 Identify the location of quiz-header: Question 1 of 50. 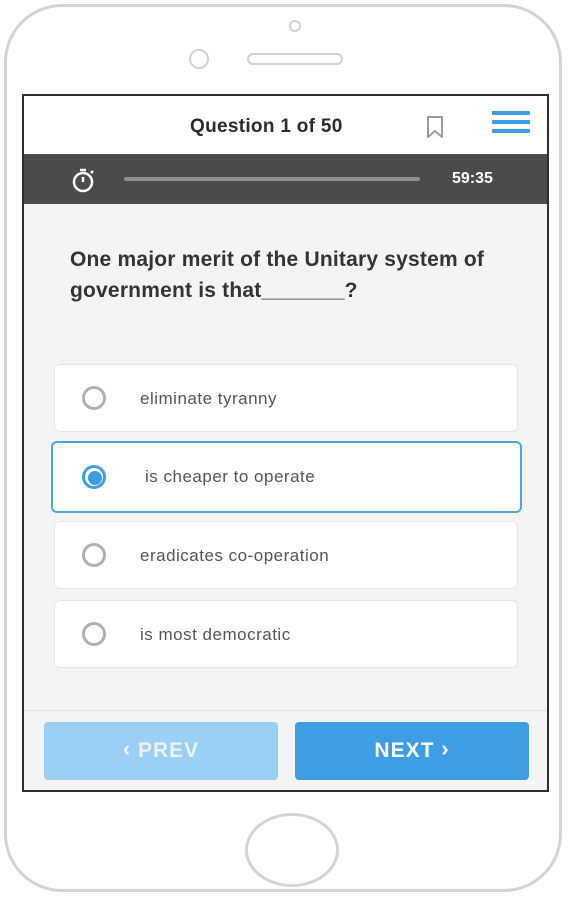
(285, 125).